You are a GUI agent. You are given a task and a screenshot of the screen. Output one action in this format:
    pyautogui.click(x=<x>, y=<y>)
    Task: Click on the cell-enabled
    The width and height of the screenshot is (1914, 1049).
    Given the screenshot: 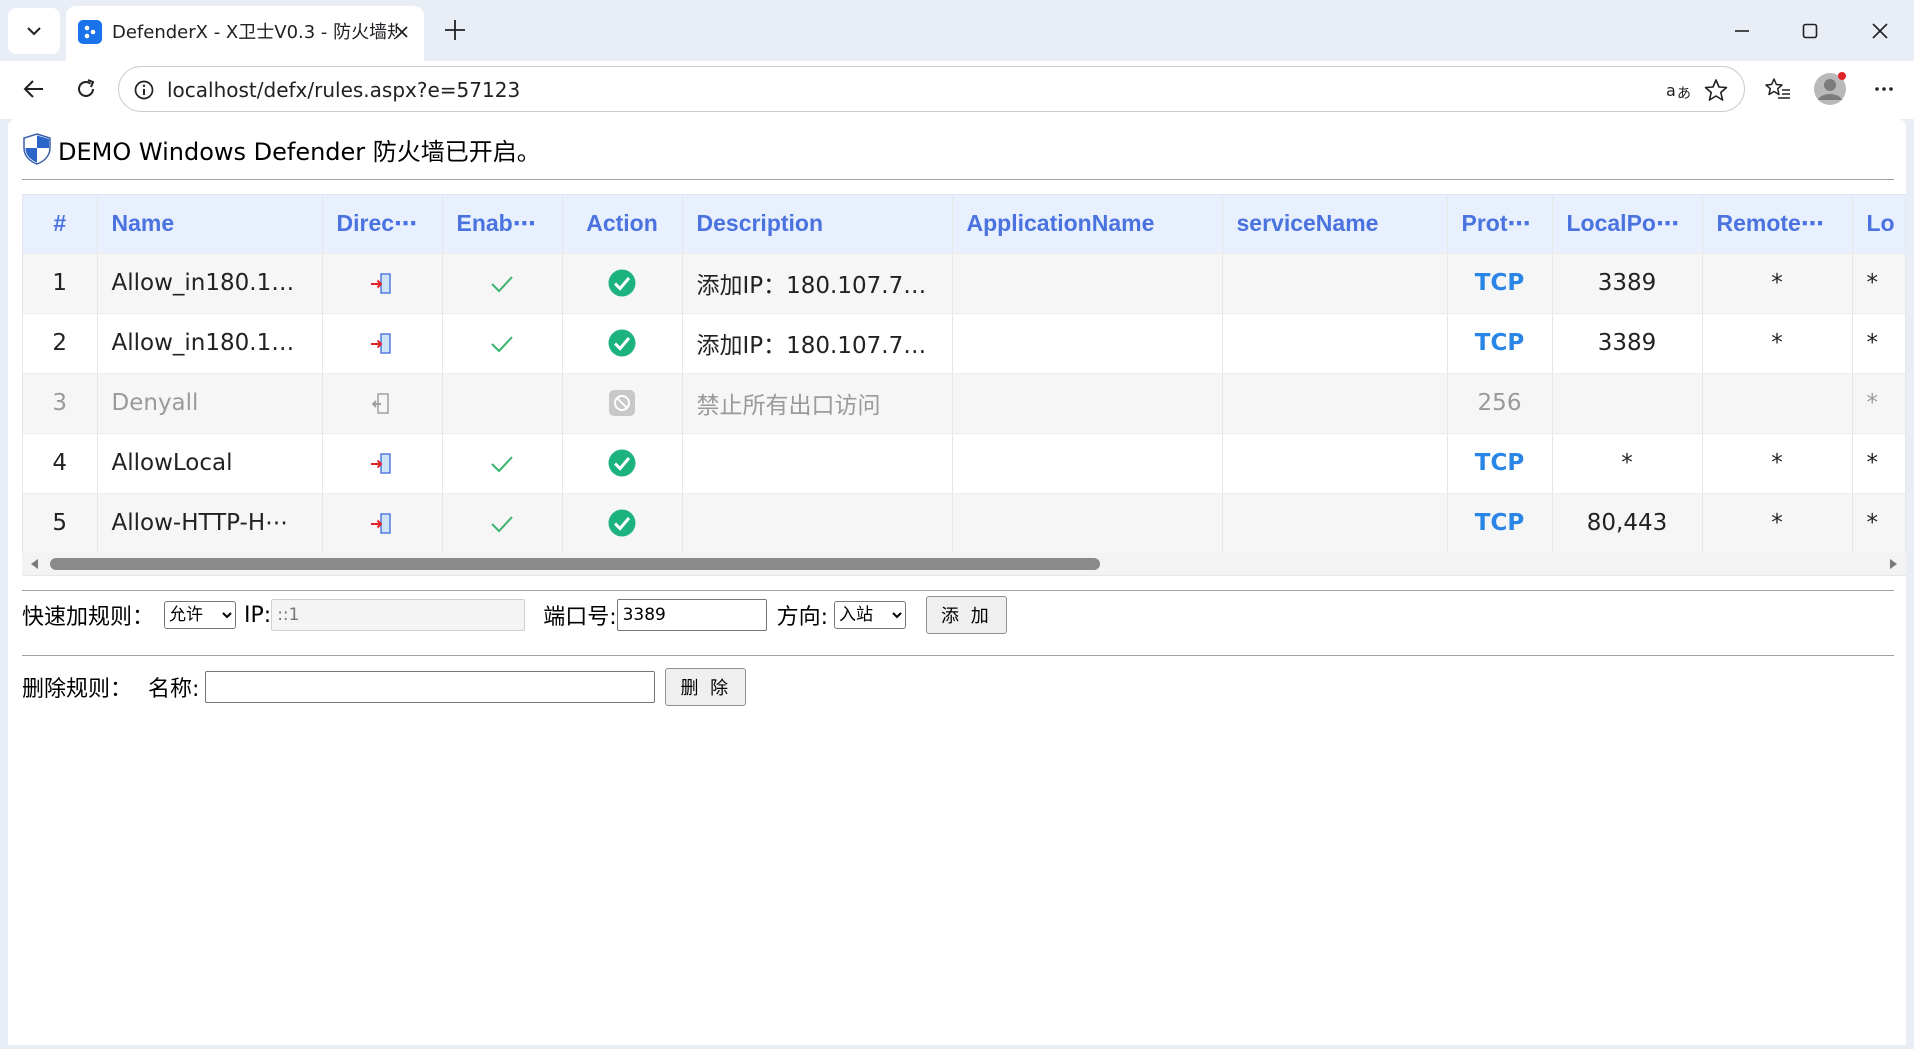 What is the action you would take?
    pyautogui.click(x=502, y=523)
    